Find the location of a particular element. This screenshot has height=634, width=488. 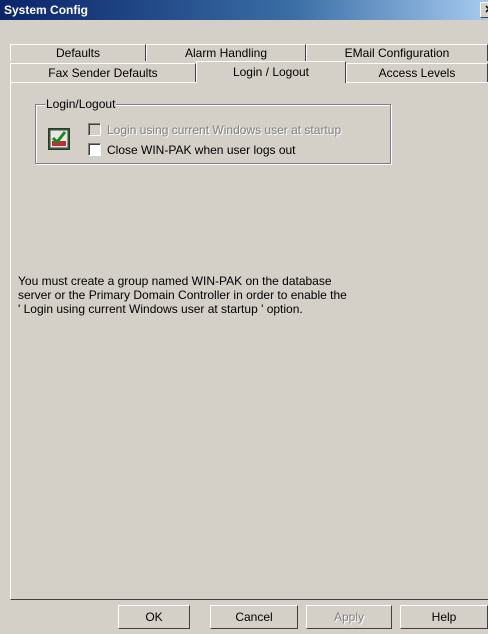

ok-button: OK is located at coordinates (154, 617).